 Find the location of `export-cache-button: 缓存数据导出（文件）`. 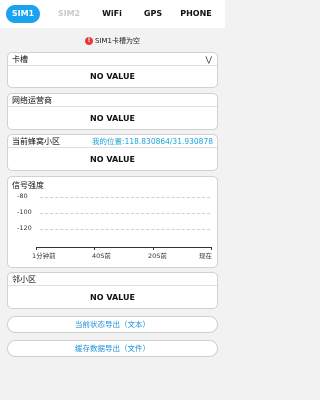

export-cache-button: 缓存数据导出（文件） is located at coordinates (112, 348).